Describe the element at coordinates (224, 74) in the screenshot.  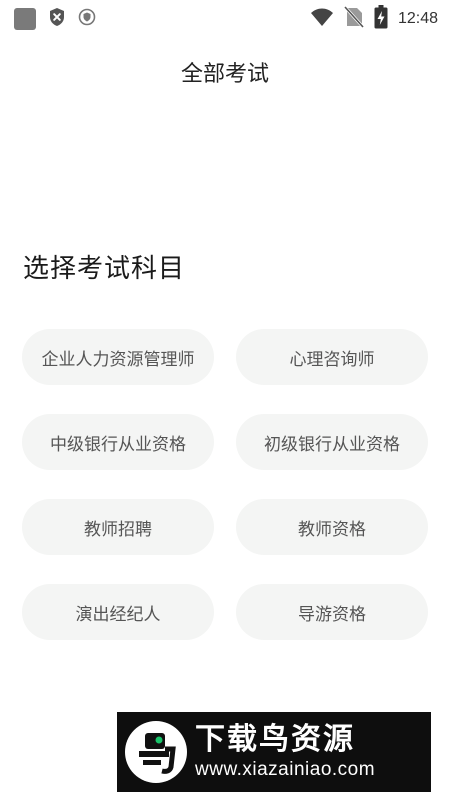
I see `page-title: 全部考试` at that location.